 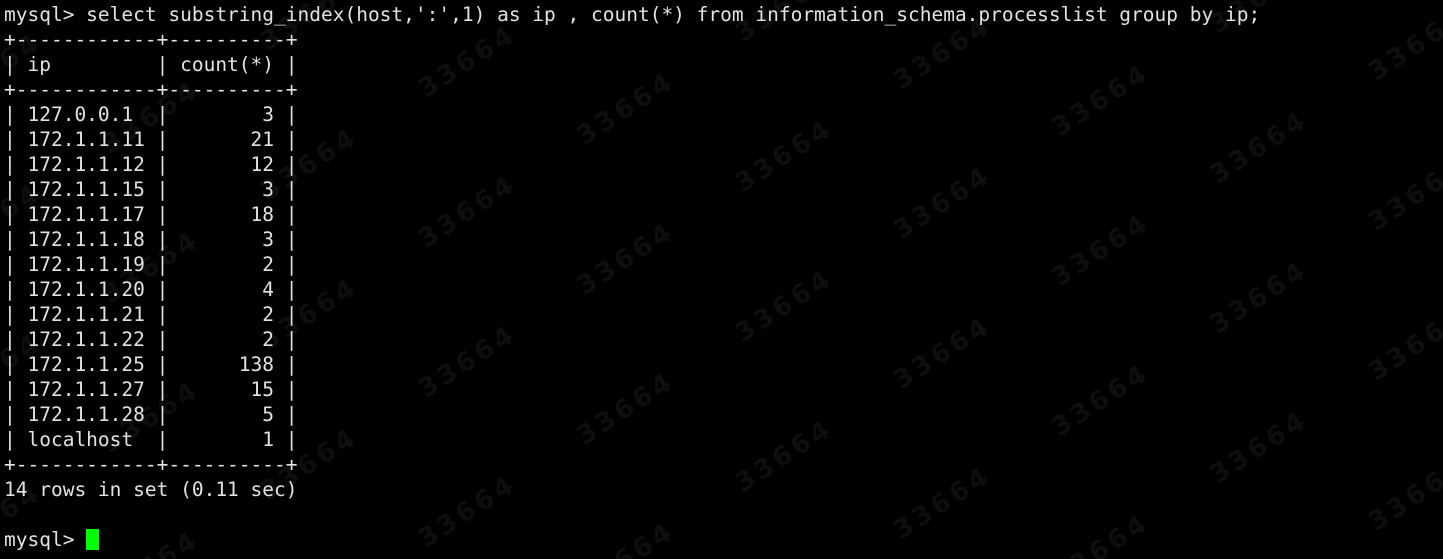 I want to click on prompt-label: mysql>, so click(x=45, y=539).